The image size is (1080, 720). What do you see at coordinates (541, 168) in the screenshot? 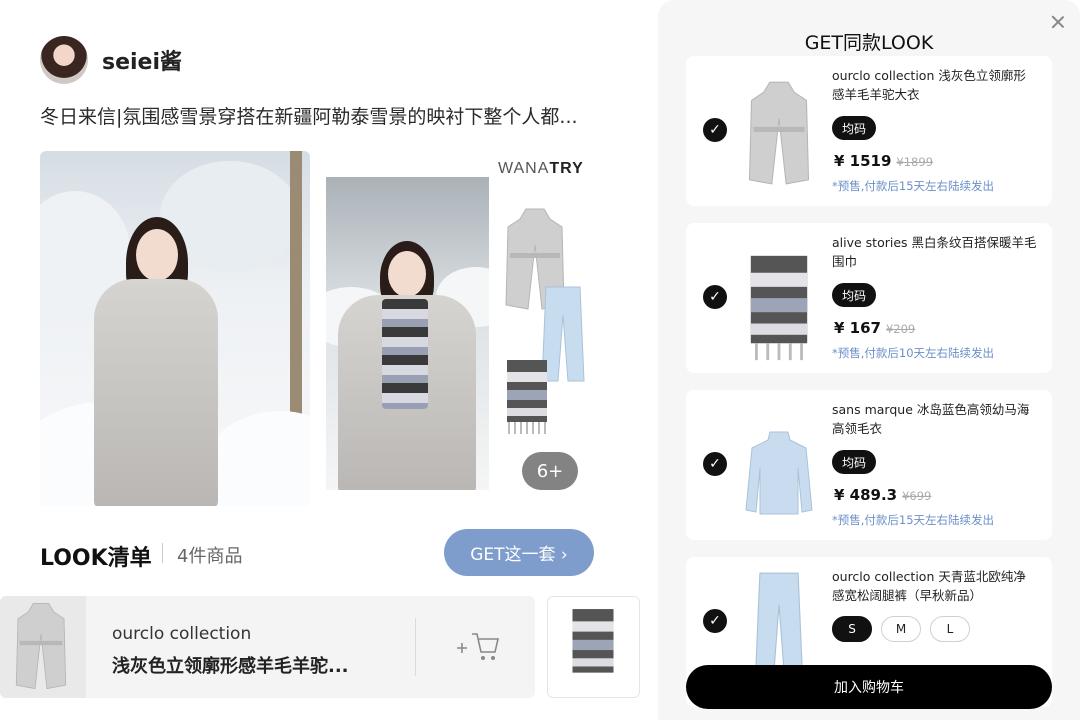
I see `brand-logo: WANATRY` at bounding box center [541, 168].